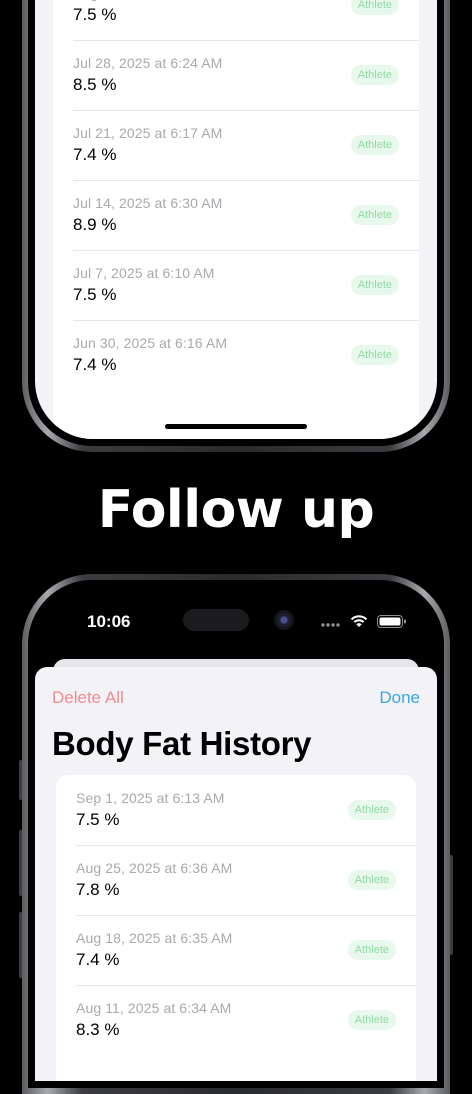  I want to click on front-camera-icon, so click(284, 620).